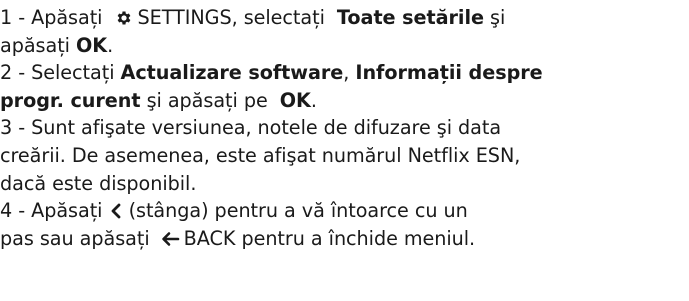  Describe the element at coordinates (184, 17) in the screenshot. I see `settings-key-label: SETTINGS` at that location.